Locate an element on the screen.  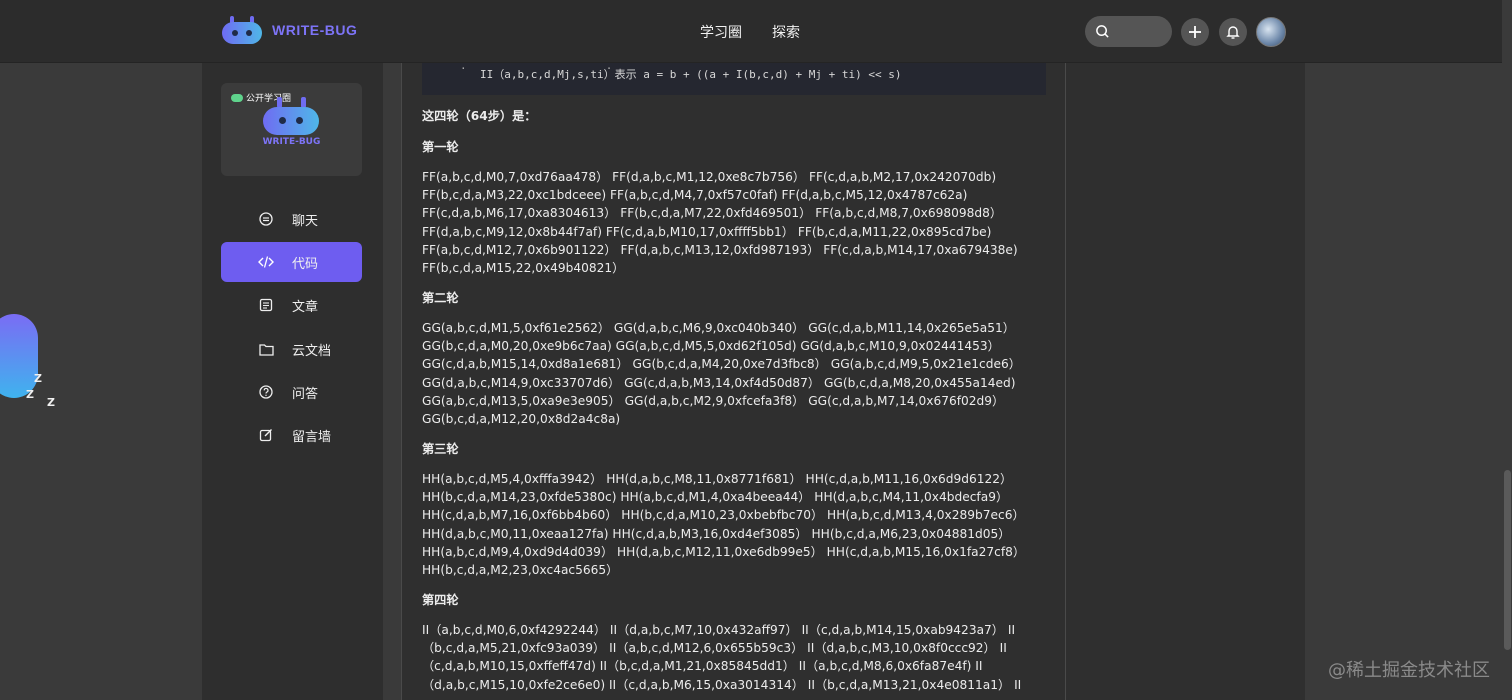
sidebar-item-qa: 问答 is located at coordinates (291, 392).